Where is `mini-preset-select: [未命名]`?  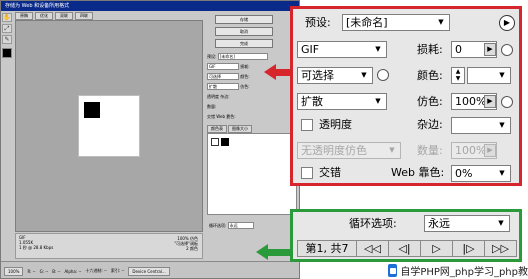 mini-preset-select: [未命名] is located at coordinates (242, 56).